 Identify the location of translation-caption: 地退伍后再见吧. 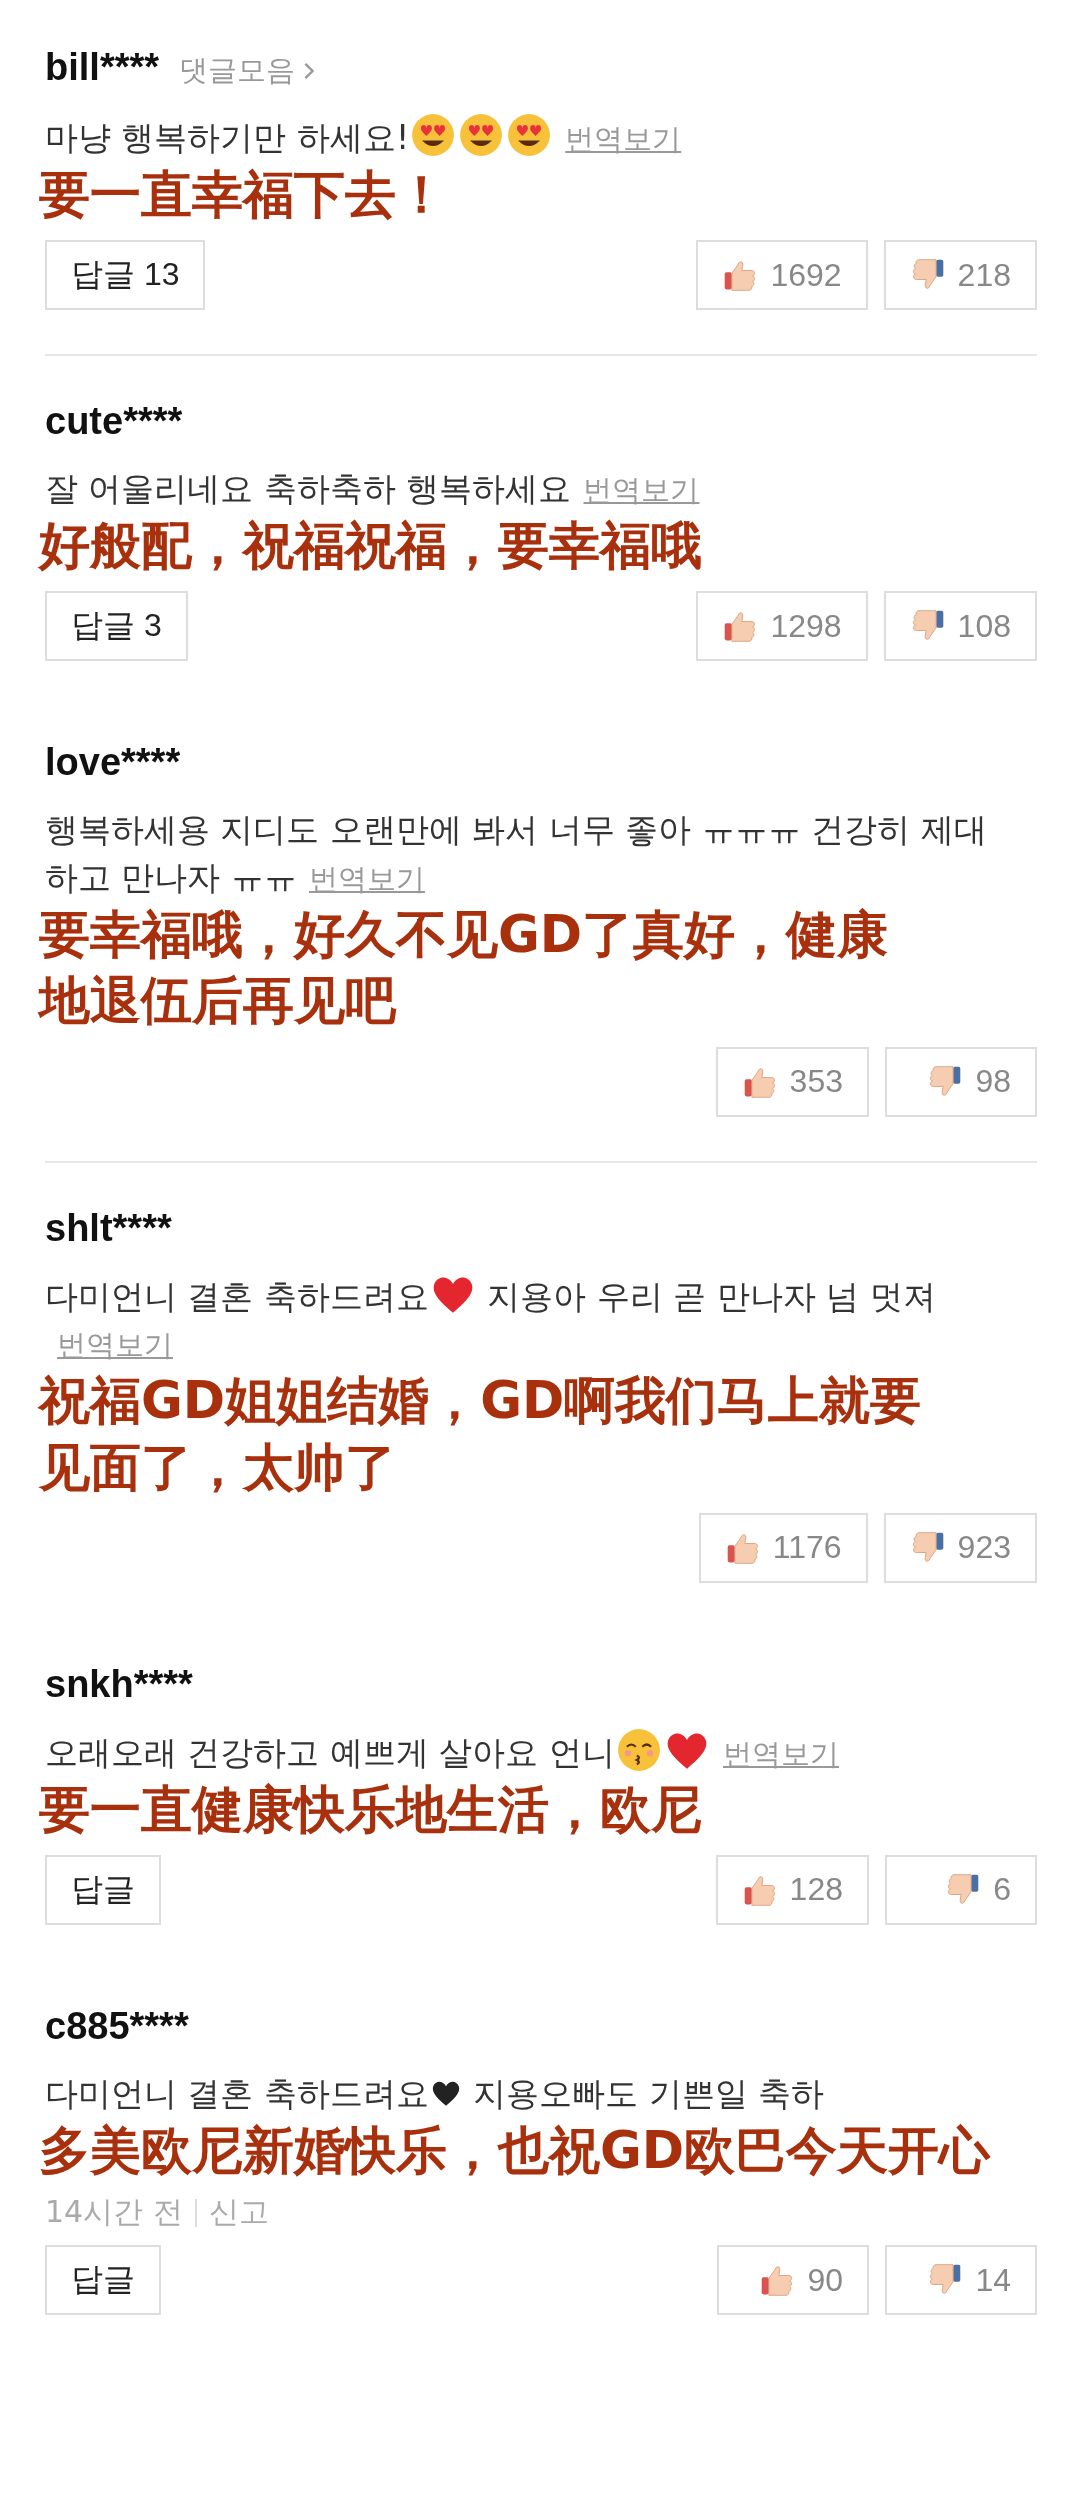
(217, 1001).